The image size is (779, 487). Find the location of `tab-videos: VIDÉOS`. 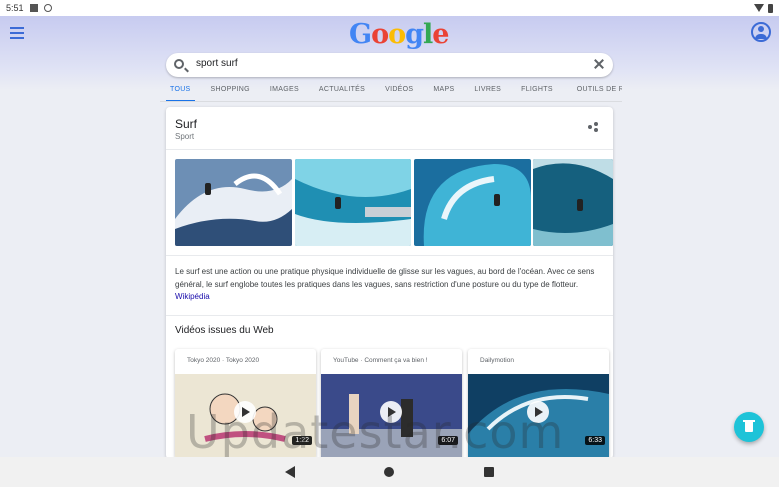

tab-videos: VIDÉOS is located at coordinates (399, 90).